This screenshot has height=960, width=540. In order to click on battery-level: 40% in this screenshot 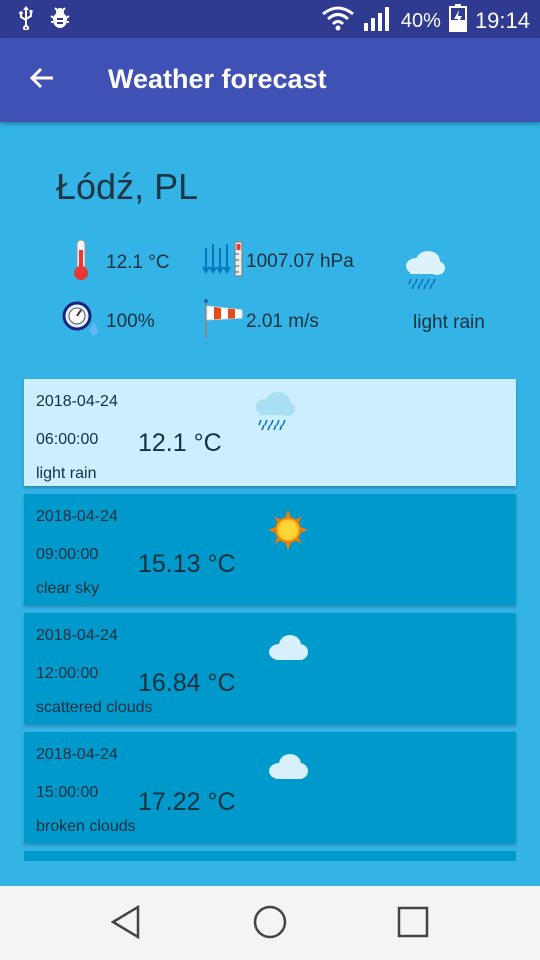, I will do `click(420, 20)`.